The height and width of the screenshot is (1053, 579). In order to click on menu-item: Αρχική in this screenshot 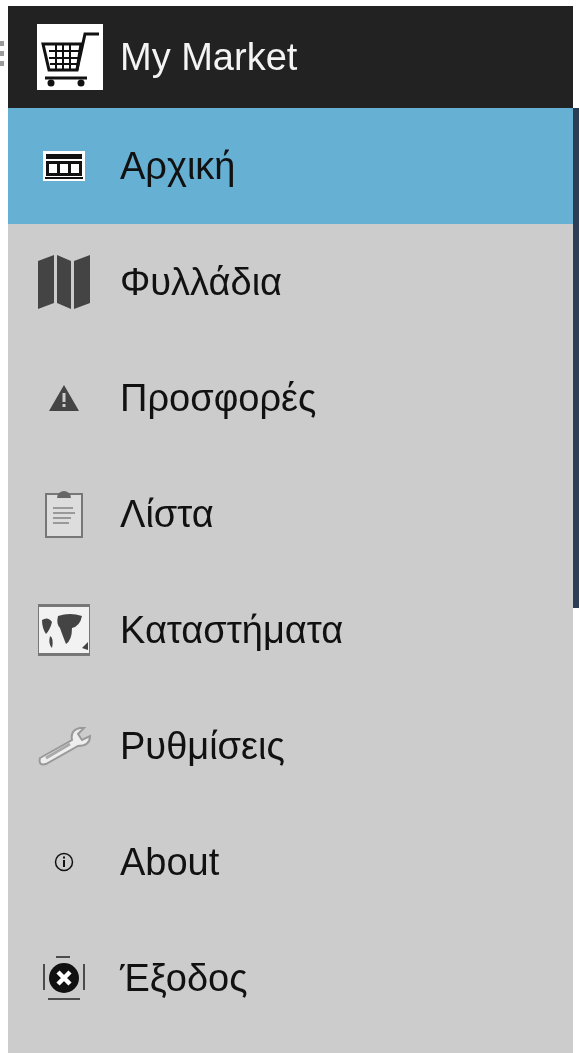, I will do `click(290, 166)`.